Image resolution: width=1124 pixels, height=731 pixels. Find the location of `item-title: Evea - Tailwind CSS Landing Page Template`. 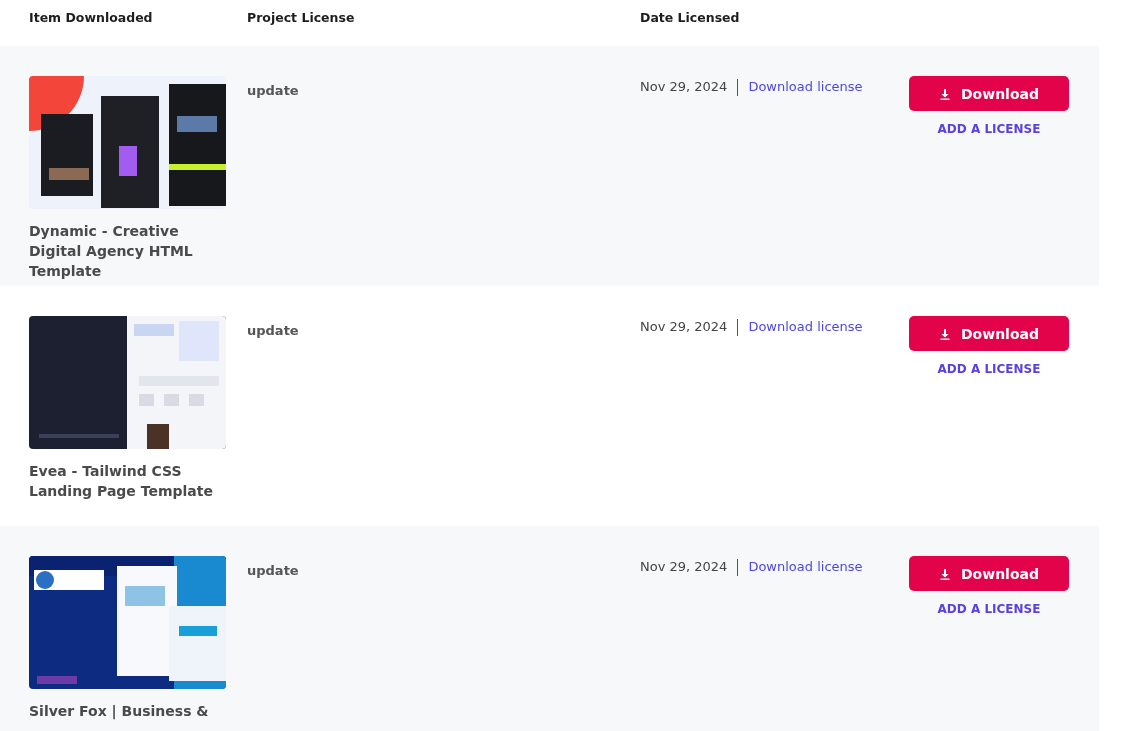

item-title: Evea - Tailwind CSS Landing Page Template is located at coordinates (121, 481).